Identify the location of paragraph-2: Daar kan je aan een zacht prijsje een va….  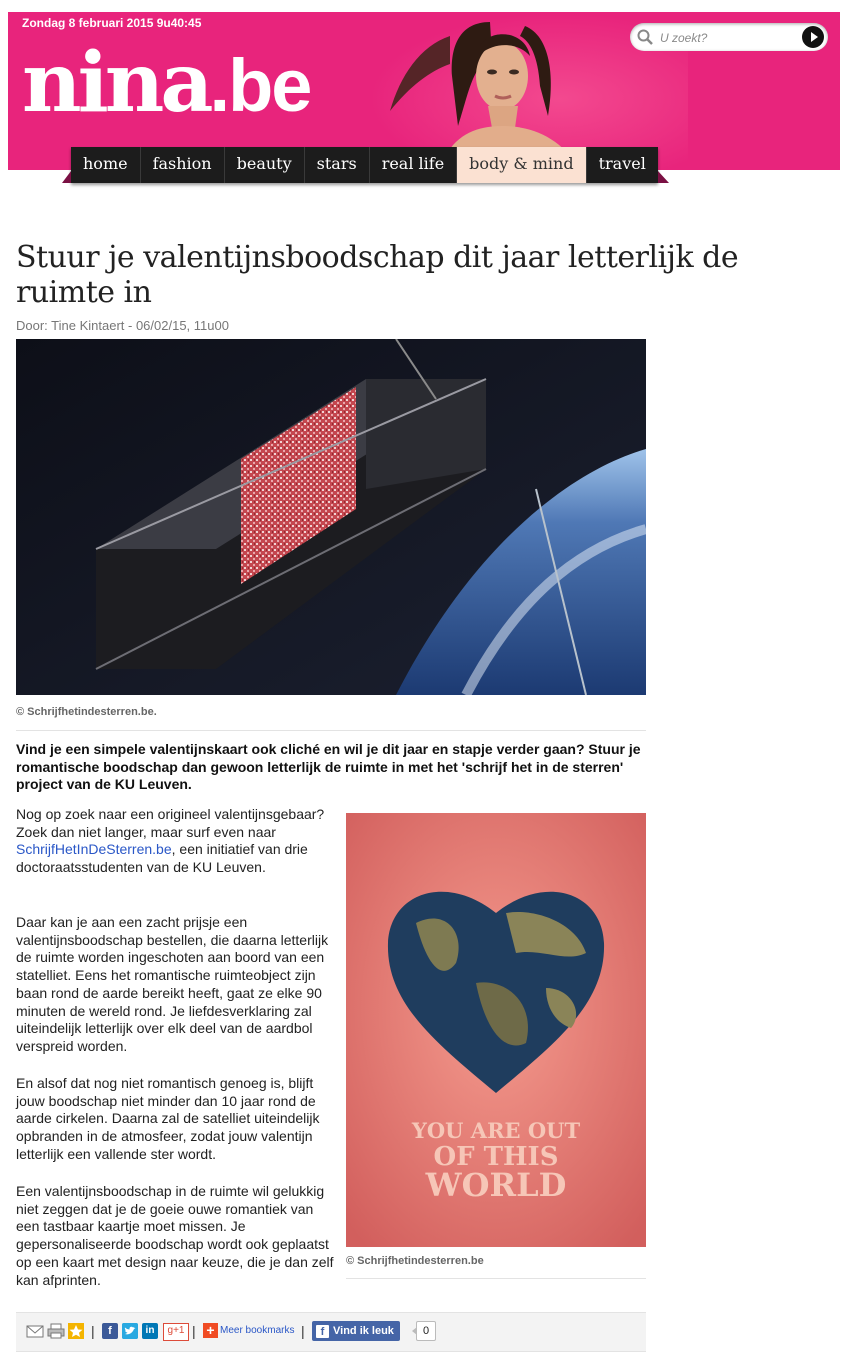
(172, 984).